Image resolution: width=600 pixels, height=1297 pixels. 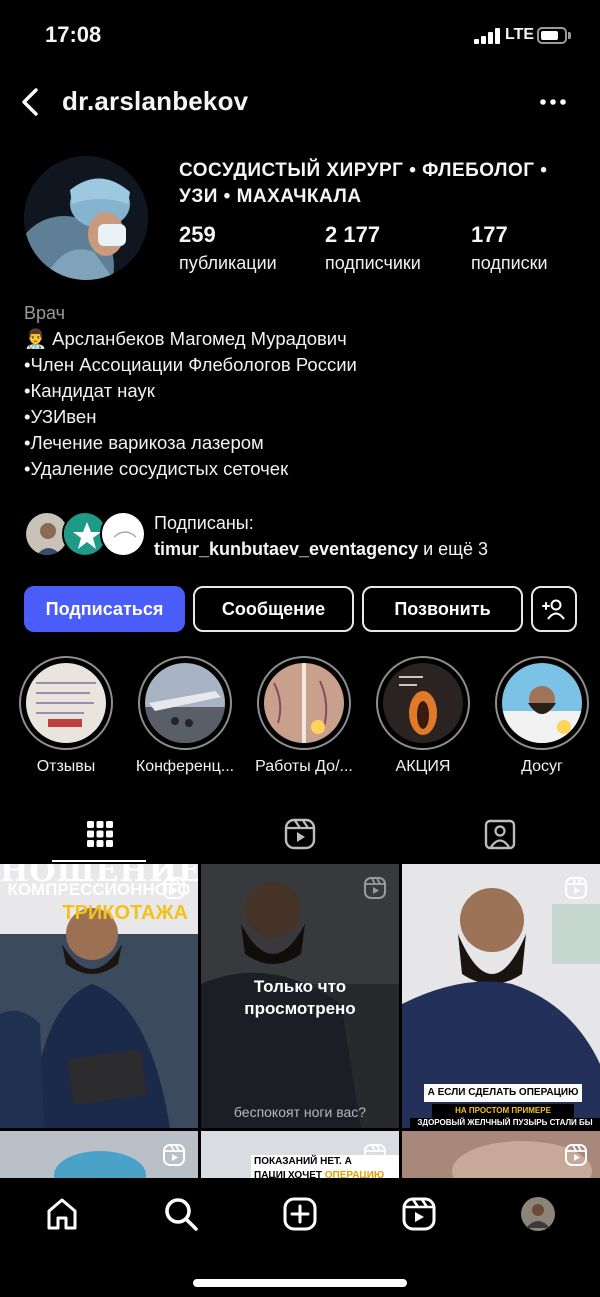 What do you see at coordinates (144, 442) in the screenshot?
I see `bio-line: •Лечение варикоза лазером` at bounding box center [144, 442].